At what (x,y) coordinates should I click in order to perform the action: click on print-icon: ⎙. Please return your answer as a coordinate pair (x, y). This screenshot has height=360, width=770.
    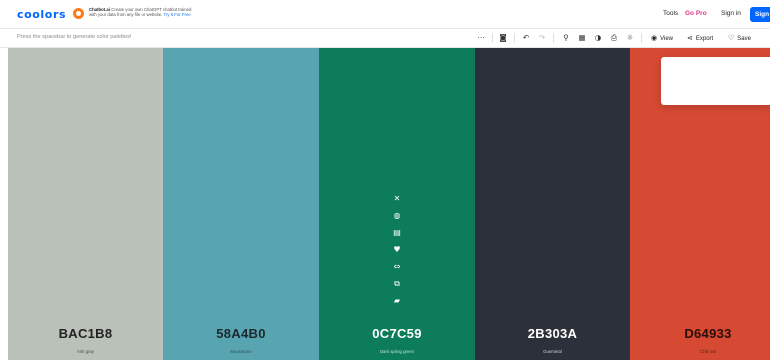
    Looking at the image, I should click on (614, 38).